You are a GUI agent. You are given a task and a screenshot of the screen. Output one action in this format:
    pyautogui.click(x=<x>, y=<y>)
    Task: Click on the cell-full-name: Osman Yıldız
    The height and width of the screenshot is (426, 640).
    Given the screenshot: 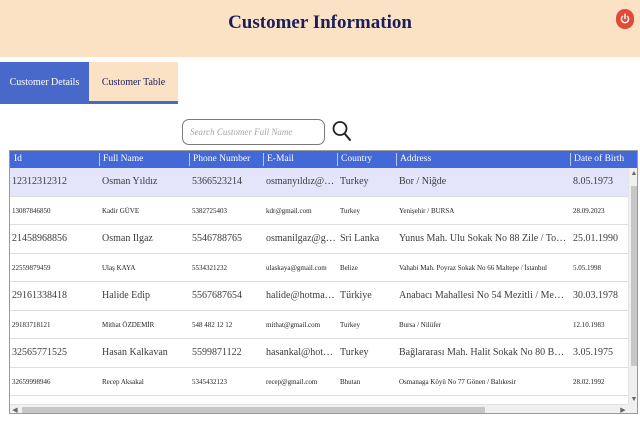 What is the action you would take?
    pyautogui.click(x=144, y=182)
    